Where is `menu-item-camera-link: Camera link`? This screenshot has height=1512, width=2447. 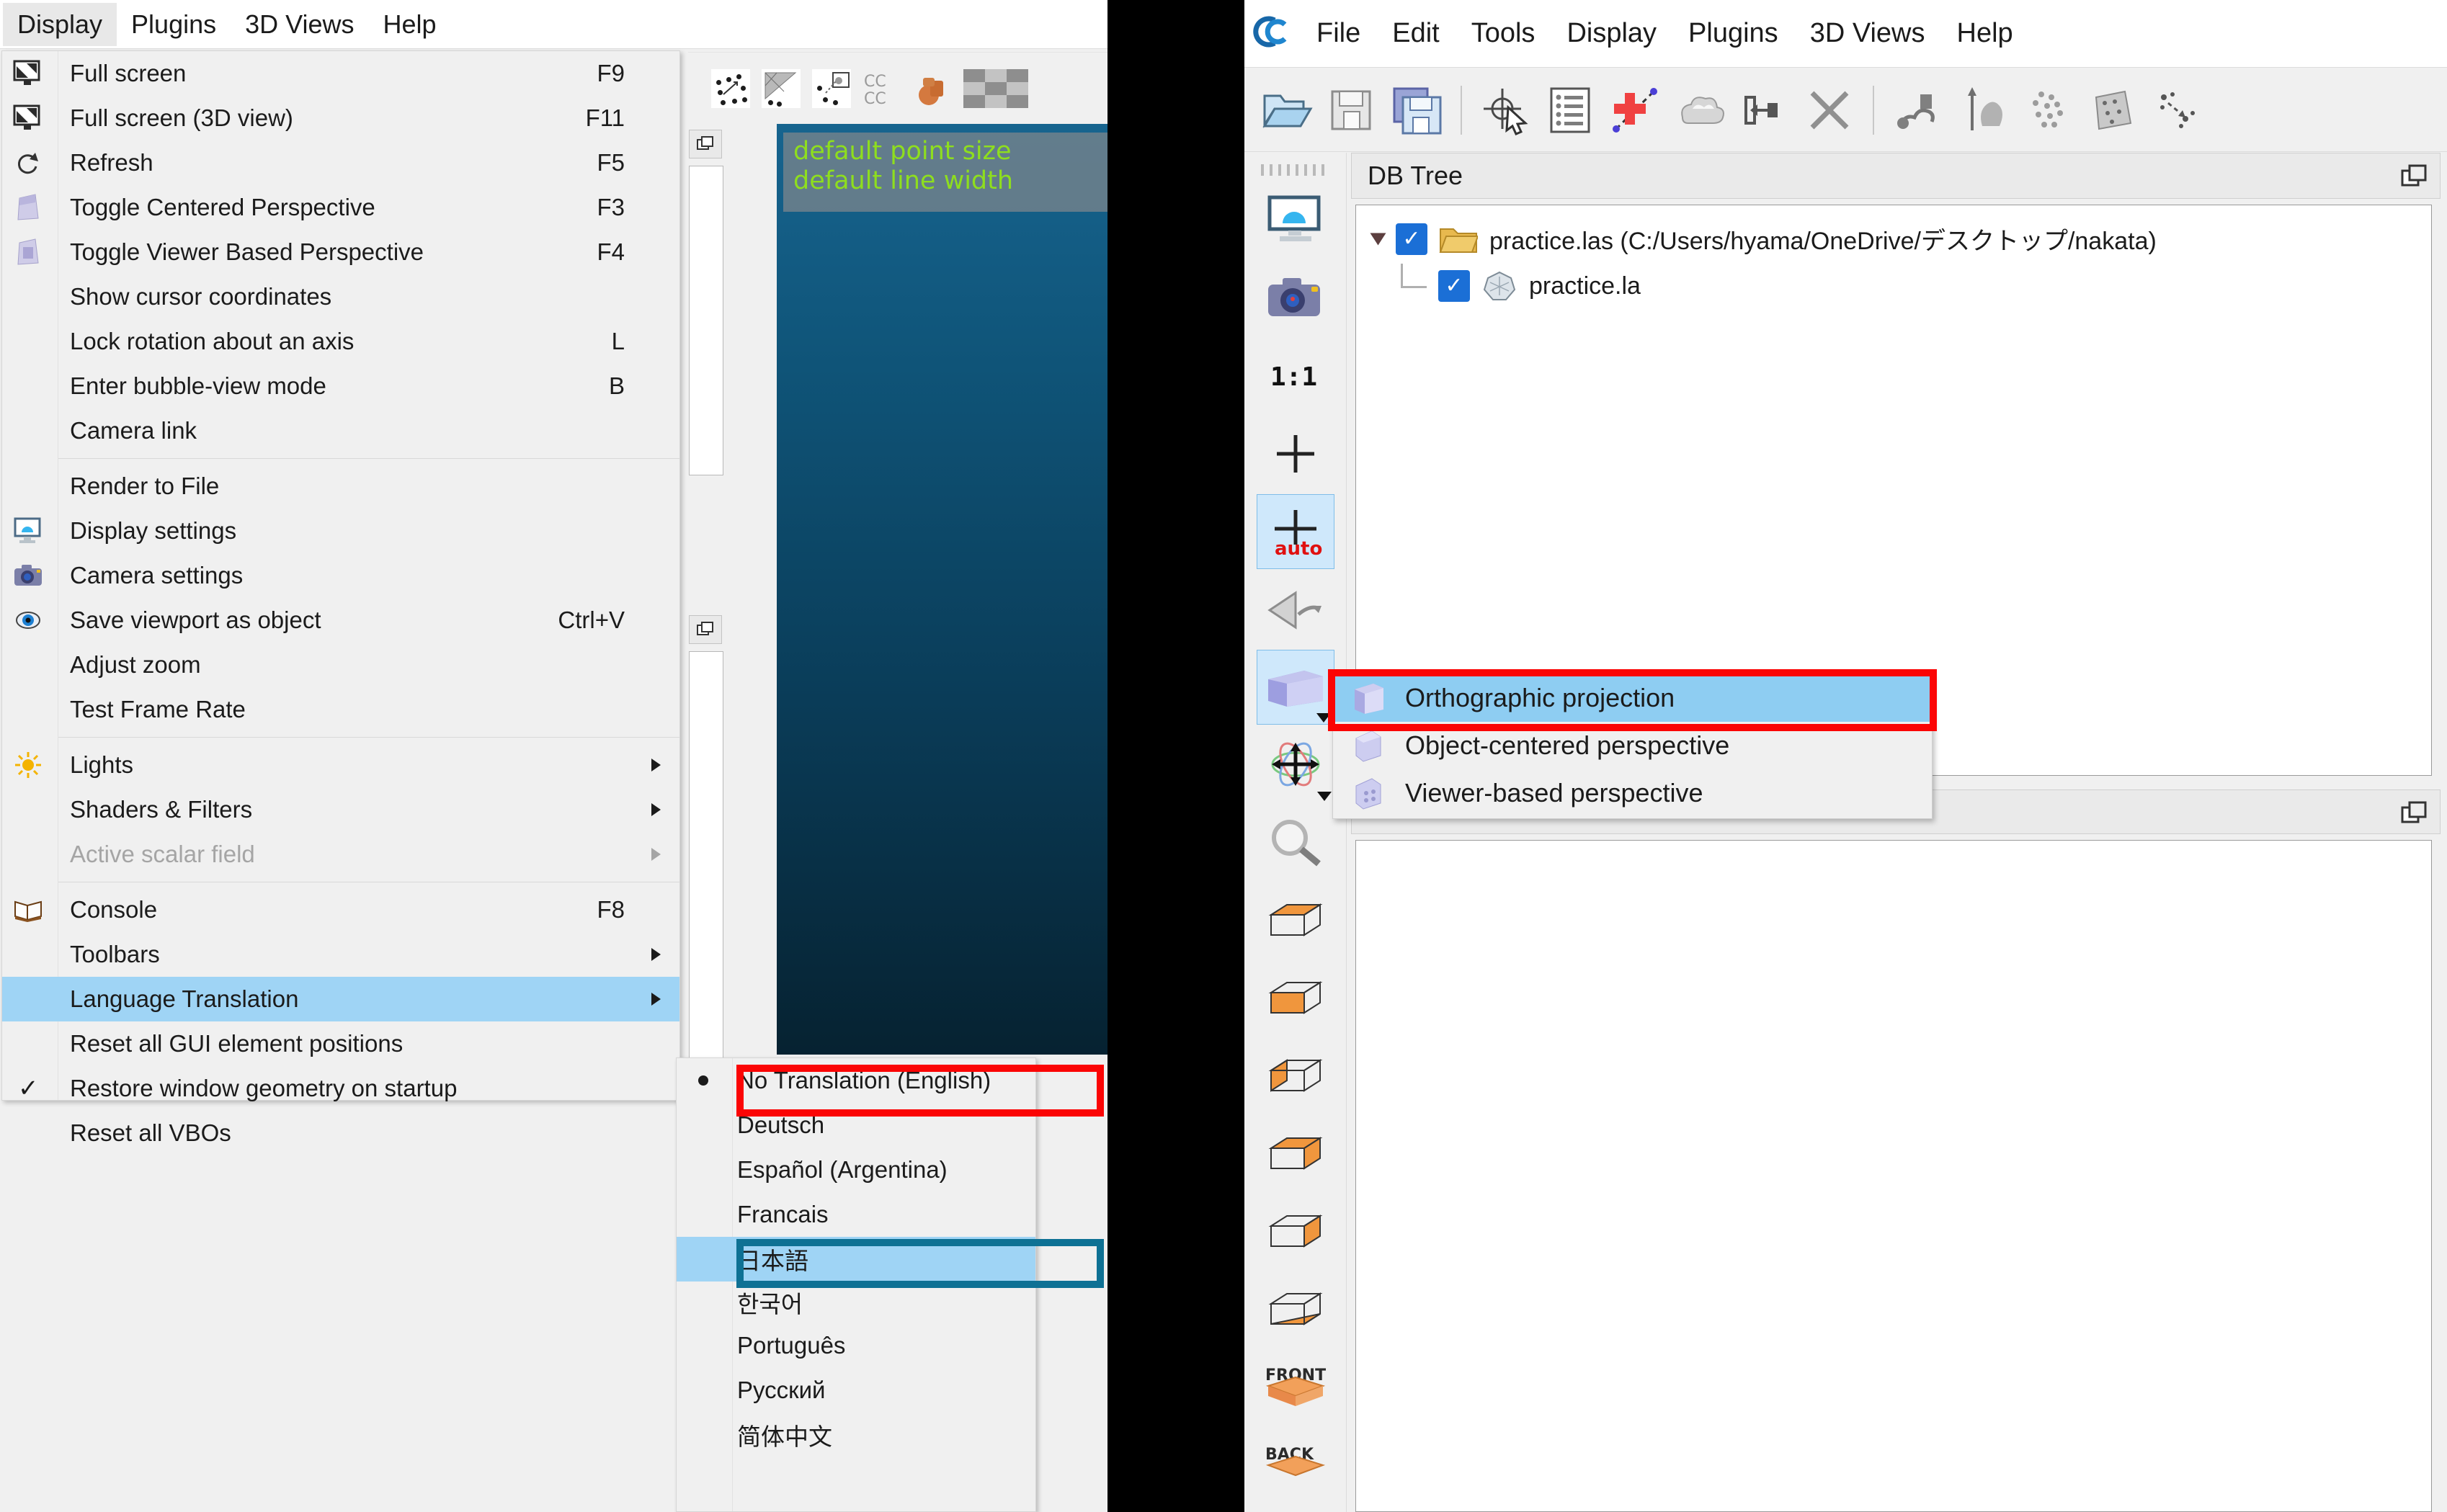
menu-item-camera-link: Camera link is located at coordinates (340, 430).